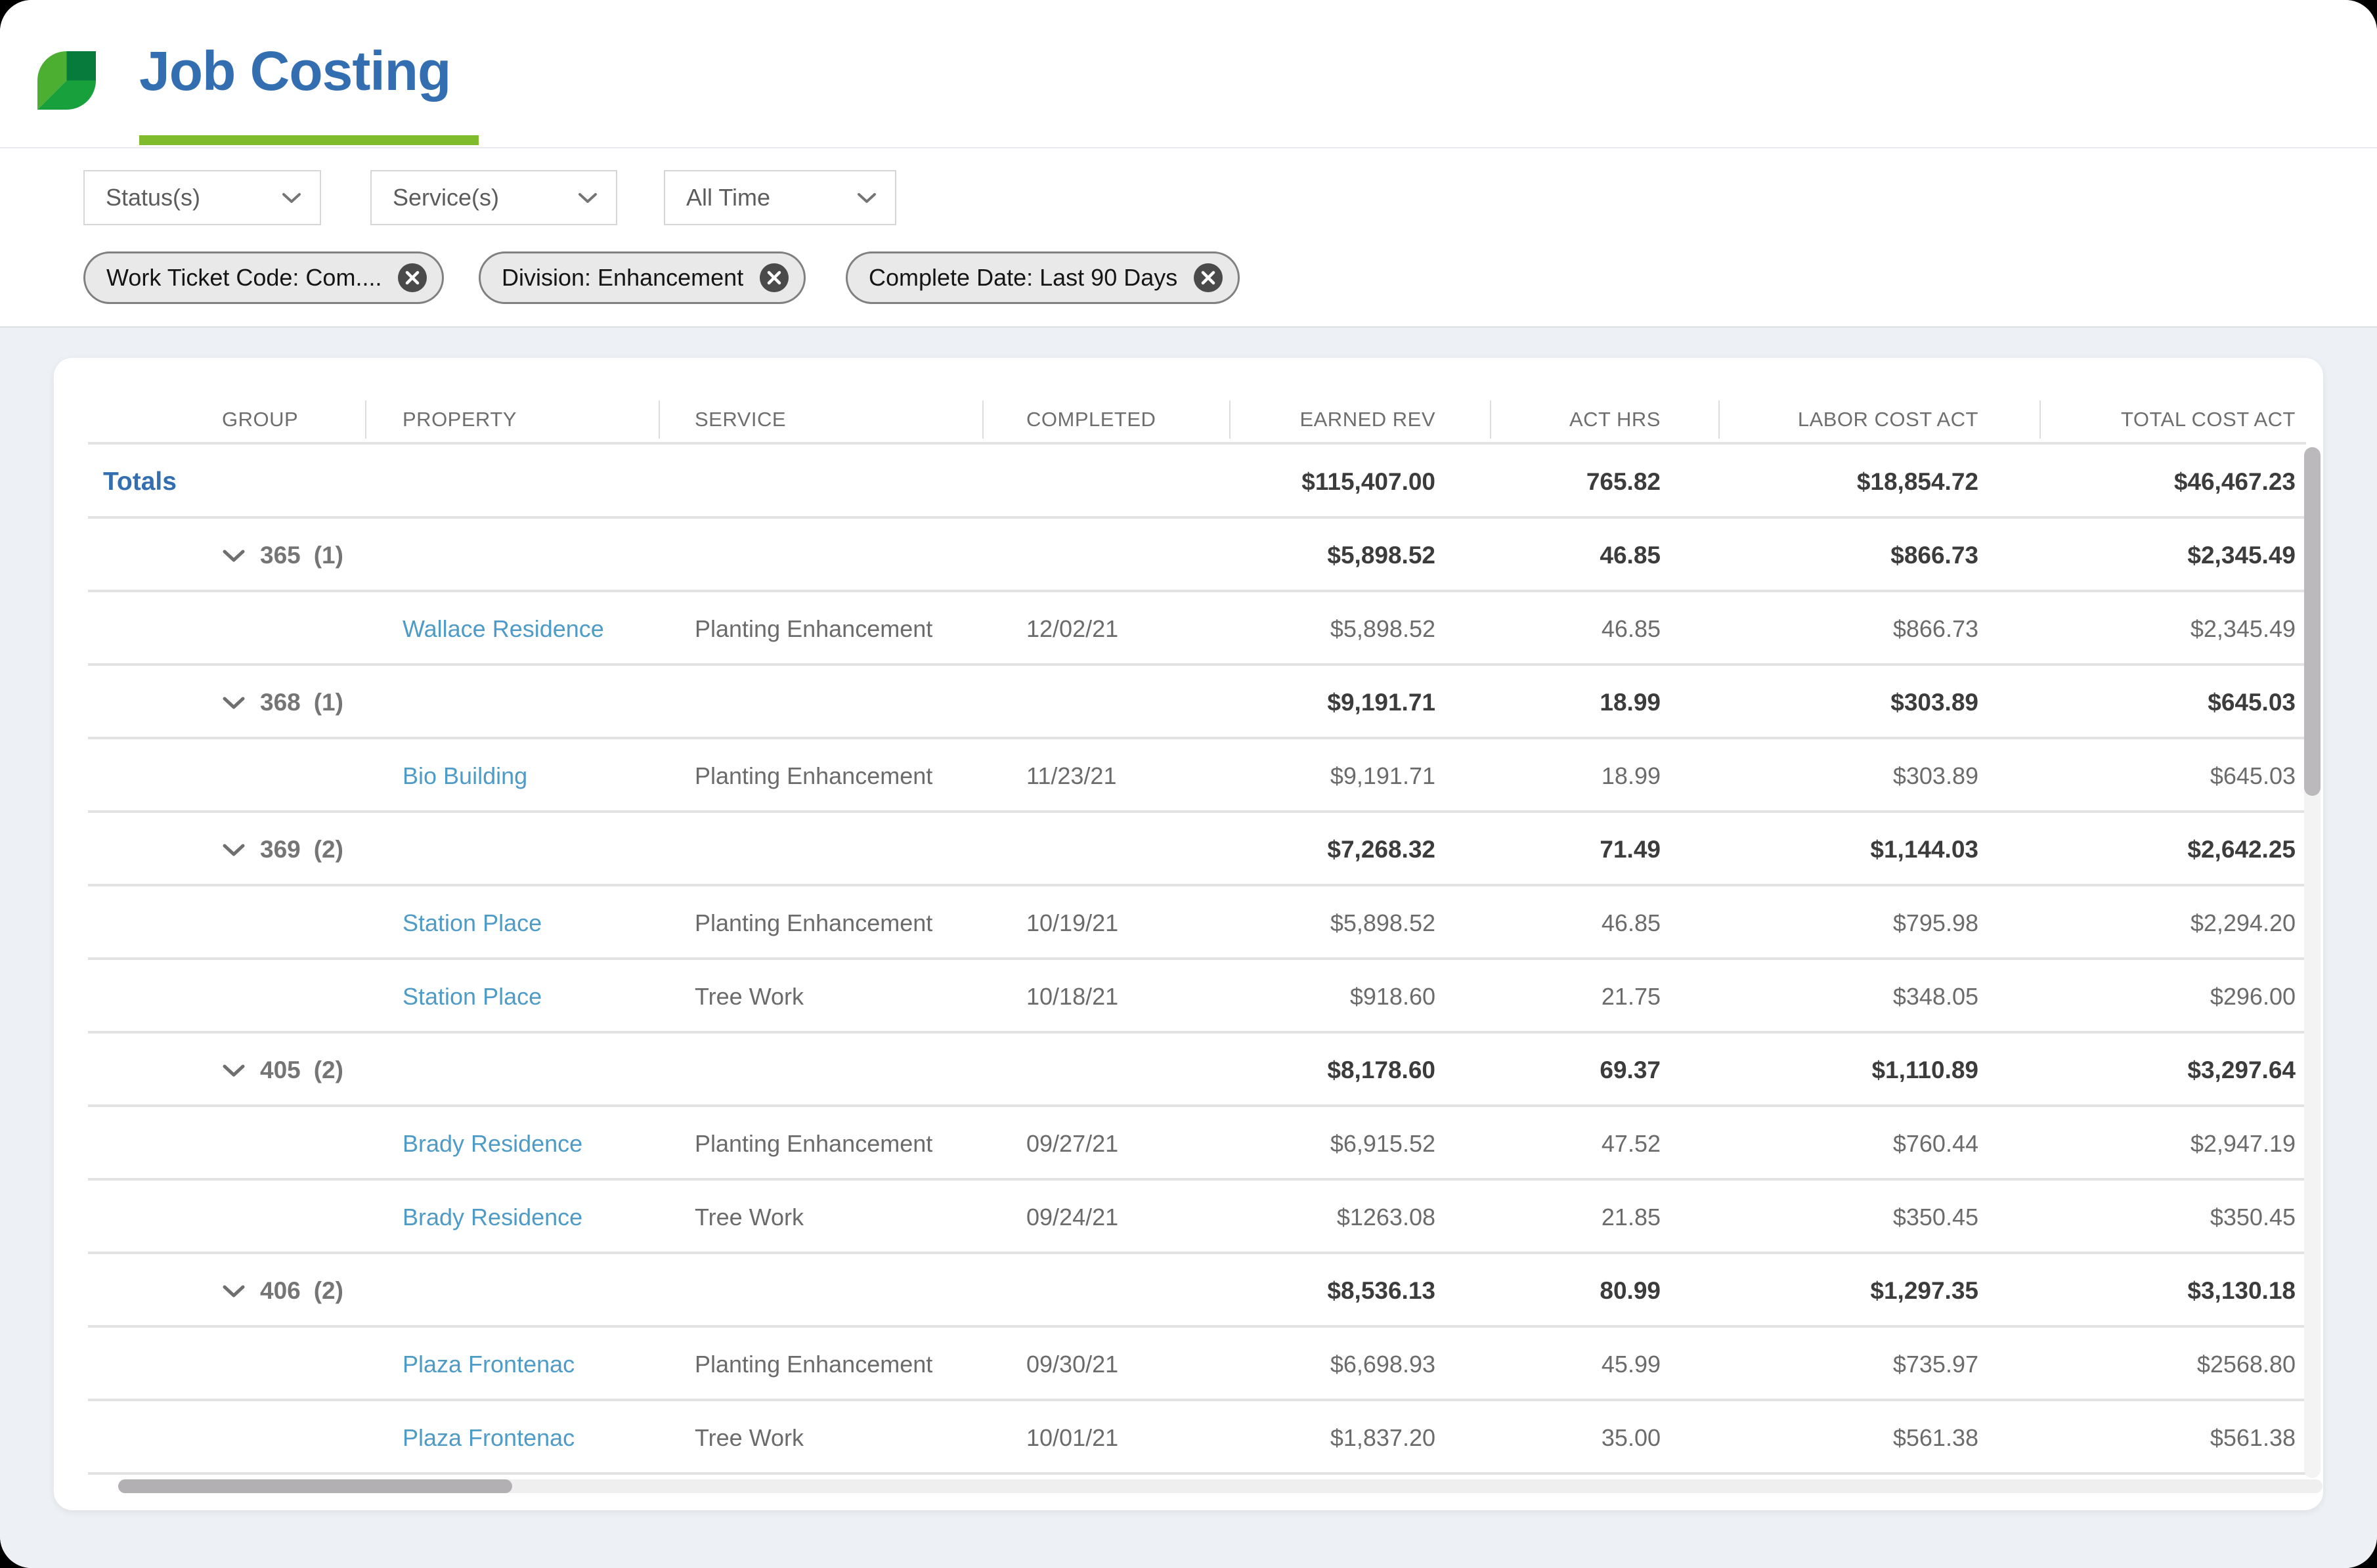 The height and width of the screenshot is (1568, 2377). I want to click on totals-act-hrs: 765.82, so click(1624, 482).